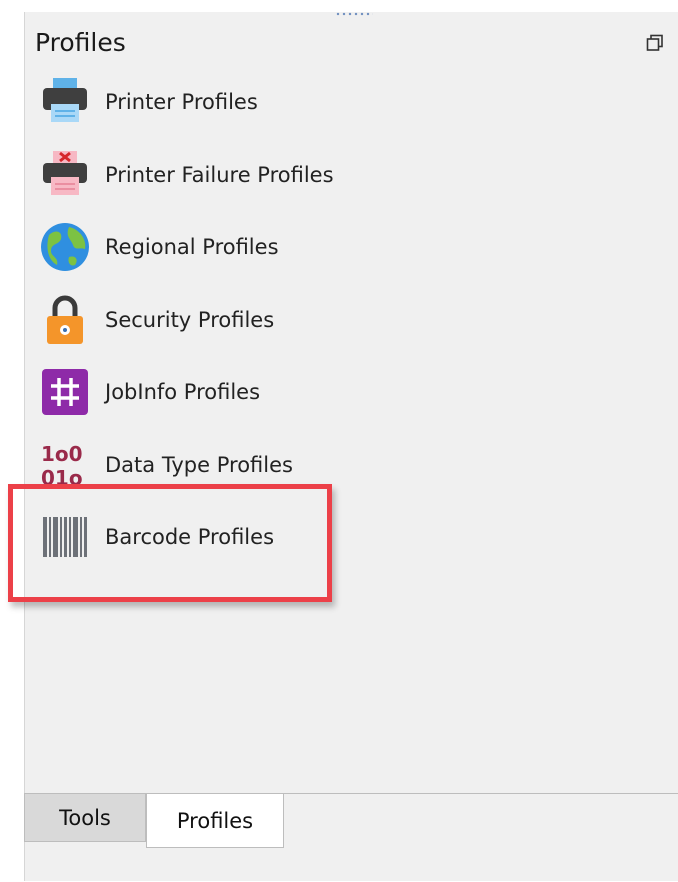 This screenshot has width=678, height=882. I want to click on profile-item-regional: Regional Profiles, so click(249, 247).